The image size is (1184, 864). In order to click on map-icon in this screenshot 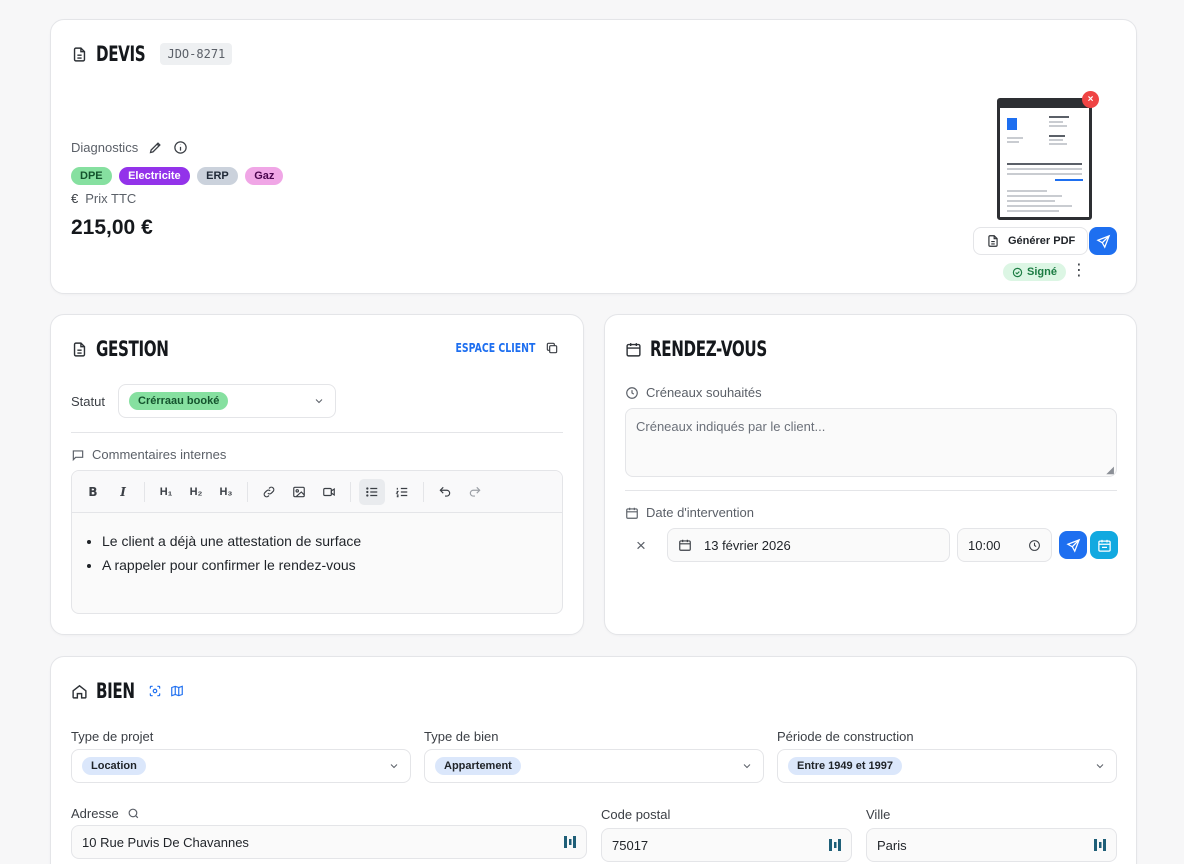, I will do `click(177, 691)`.